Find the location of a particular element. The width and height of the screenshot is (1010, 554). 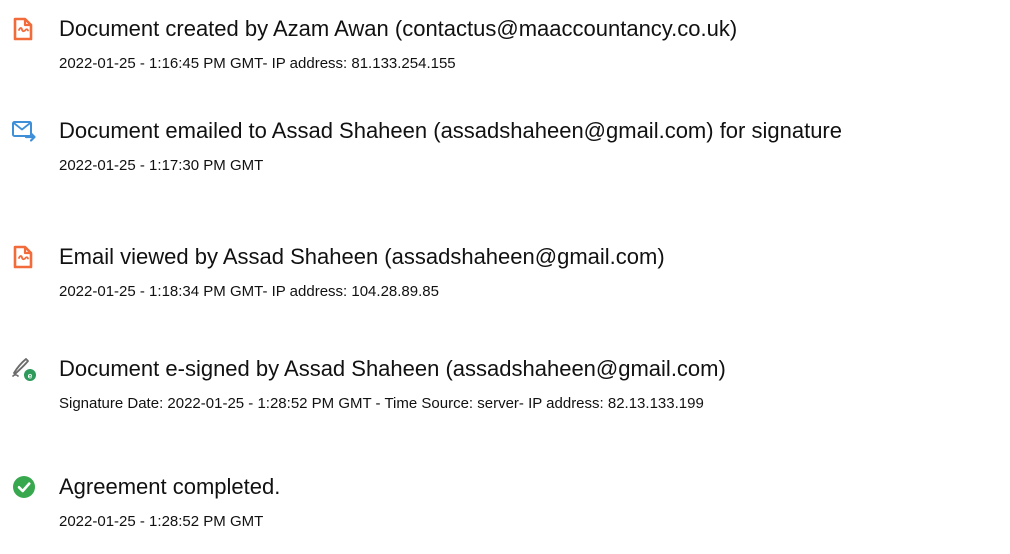

check-circle-icon is located at coordinates (24, 487).